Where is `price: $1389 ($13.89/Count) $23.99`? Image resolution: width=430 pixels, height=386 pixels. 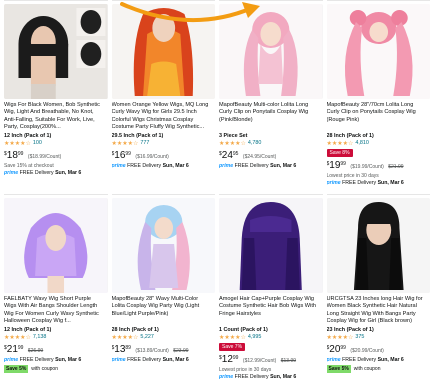
price: $1389 ($13.89/Count) $23.99 is located at coordinates (150, 349).